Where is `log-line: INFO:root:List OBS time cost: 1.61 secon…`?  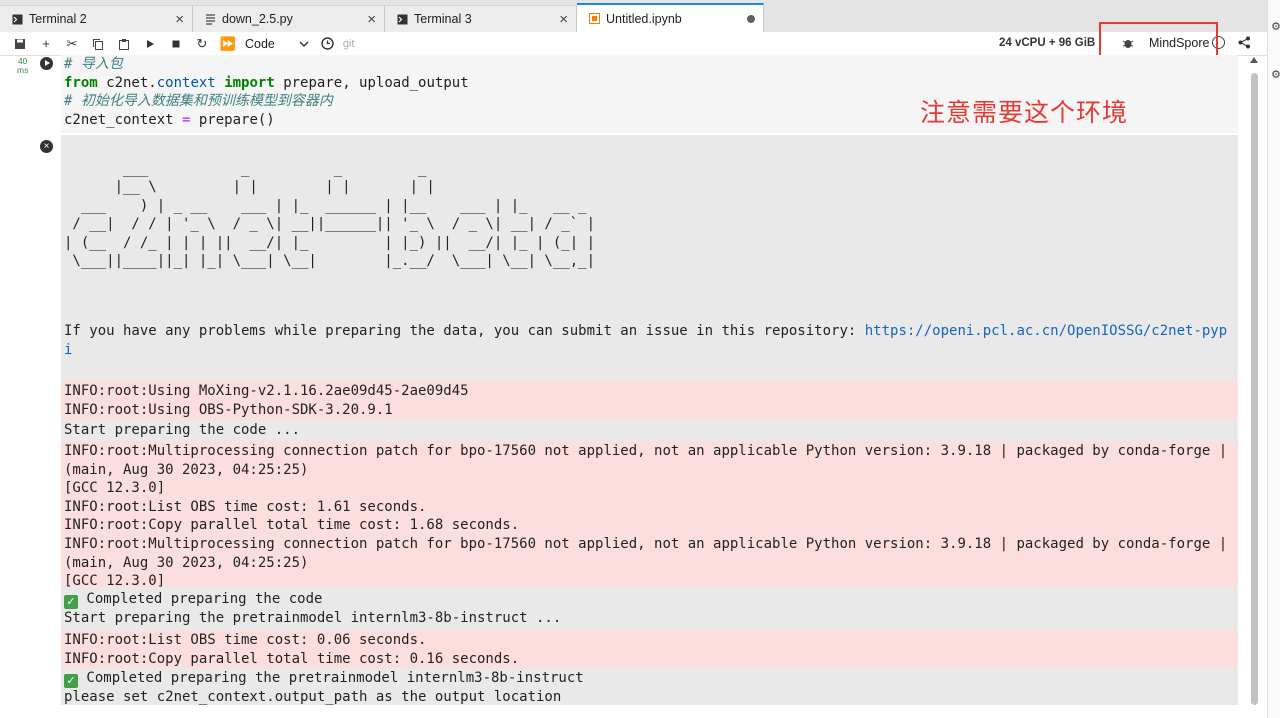 log-line: INFO:root:List OBS time cost: 1.61 secon… is located at coordinates (245, 506).